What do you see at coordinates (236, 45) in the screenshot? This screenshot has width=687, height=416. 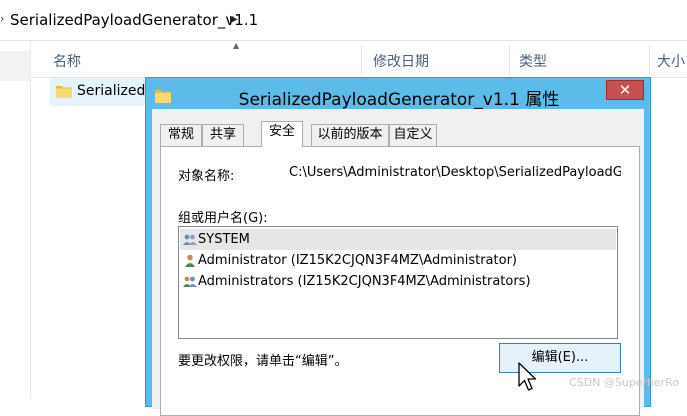 I see `sort-up-icon: ▲` at bounding box center [236, 45].